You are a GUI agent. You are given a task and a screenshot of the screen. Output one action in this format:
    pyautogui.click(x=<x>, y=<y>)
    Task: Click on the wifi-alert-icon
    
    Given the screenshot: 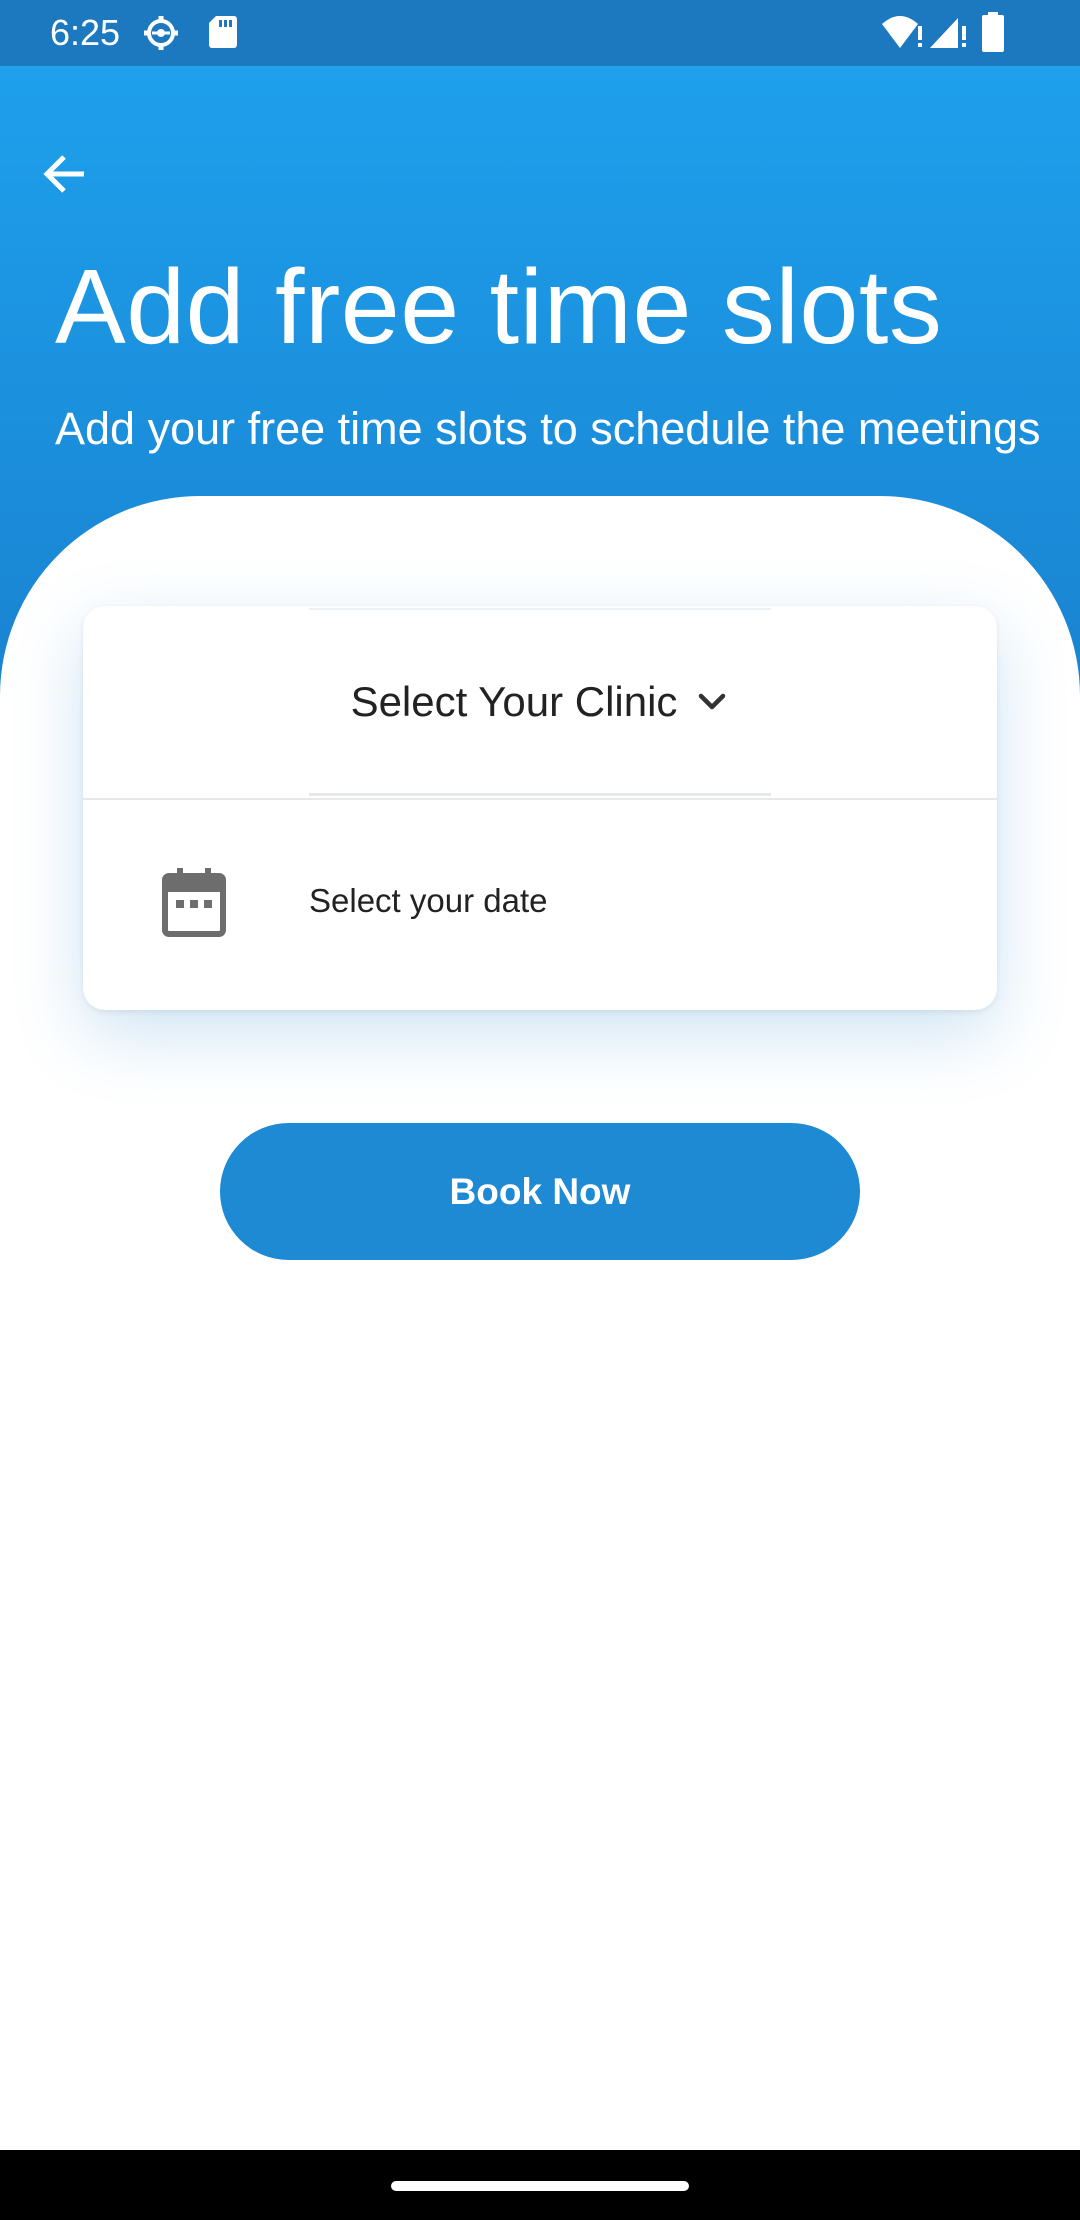 What is the action you would take?
    pyautogui.click(x=902, y=34)
    